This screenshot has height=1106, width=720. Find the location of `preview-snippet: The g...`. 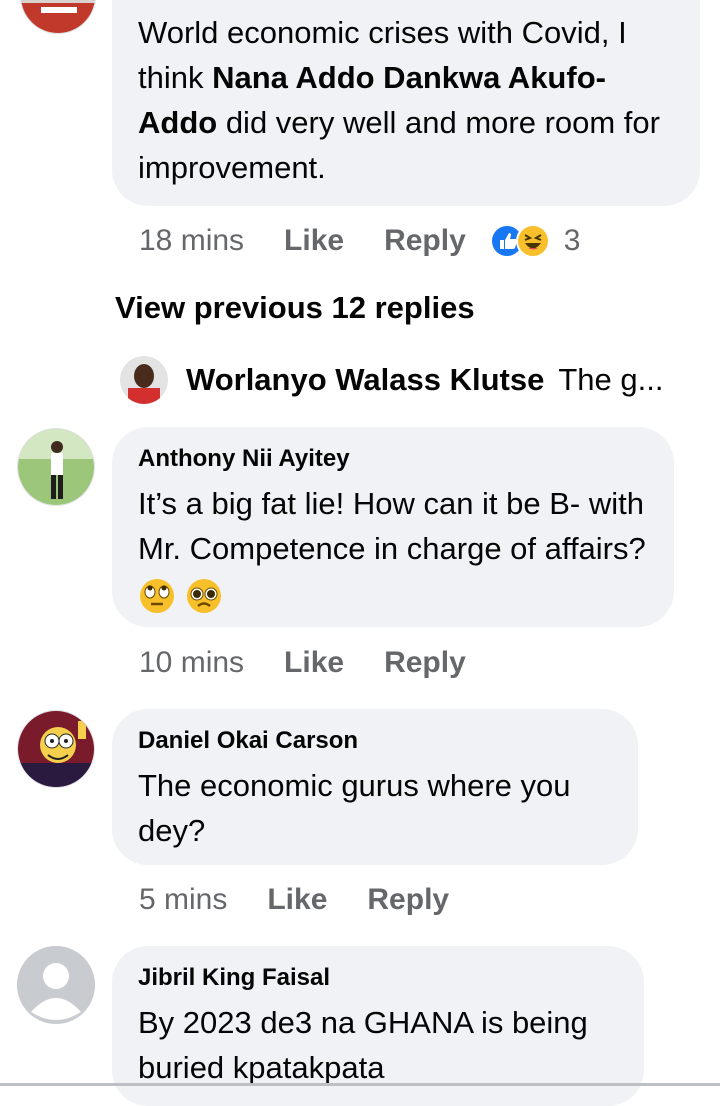

preview-snippet: The g... is located at coordinates (611, 379).